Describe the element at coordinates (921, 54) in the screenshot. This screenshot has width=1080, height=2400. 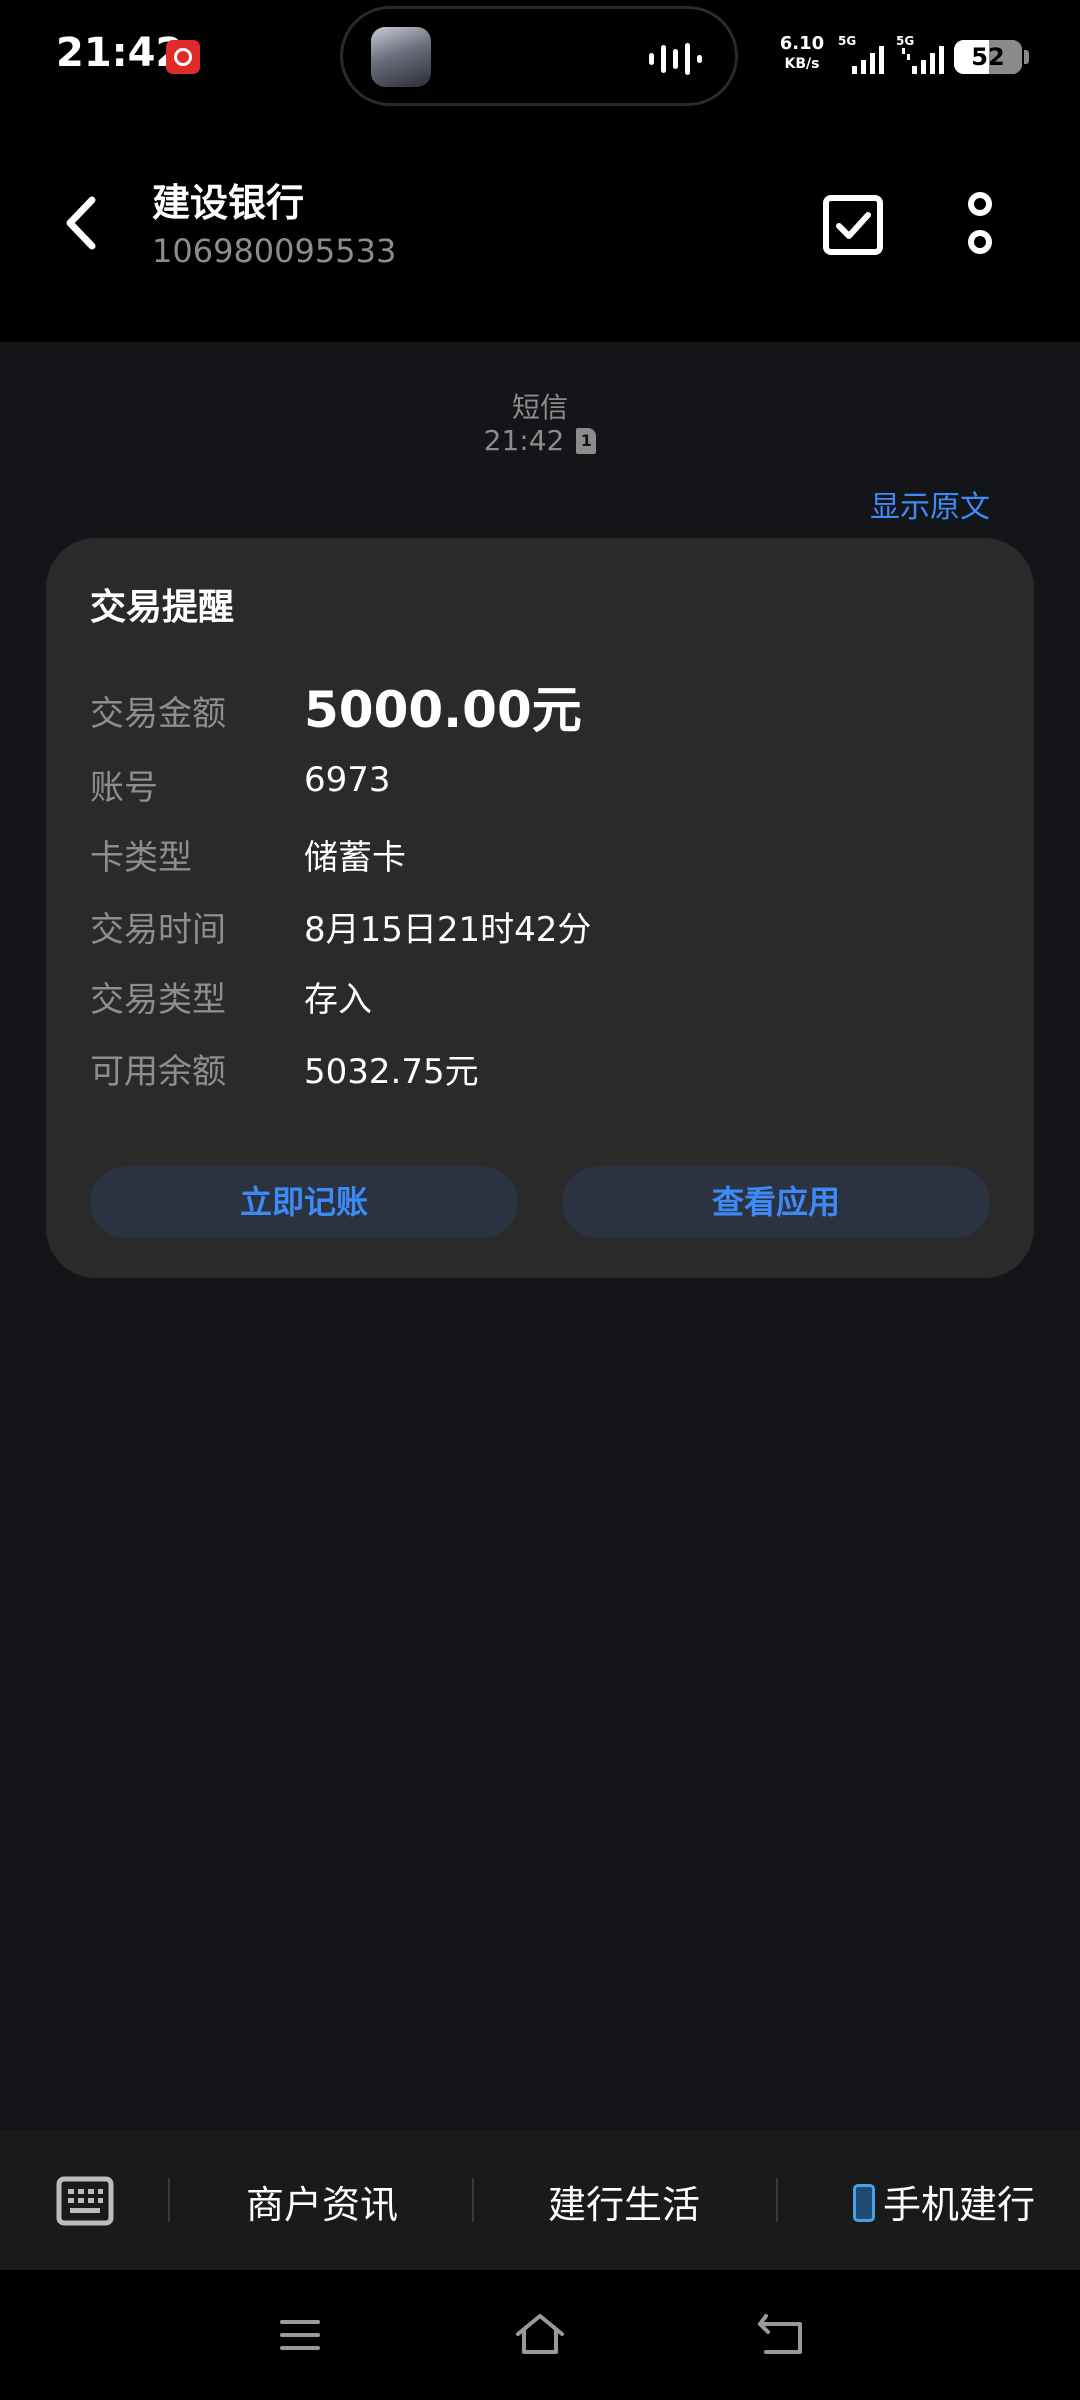
I see `sim2-signal-icon: 5G` at that location.